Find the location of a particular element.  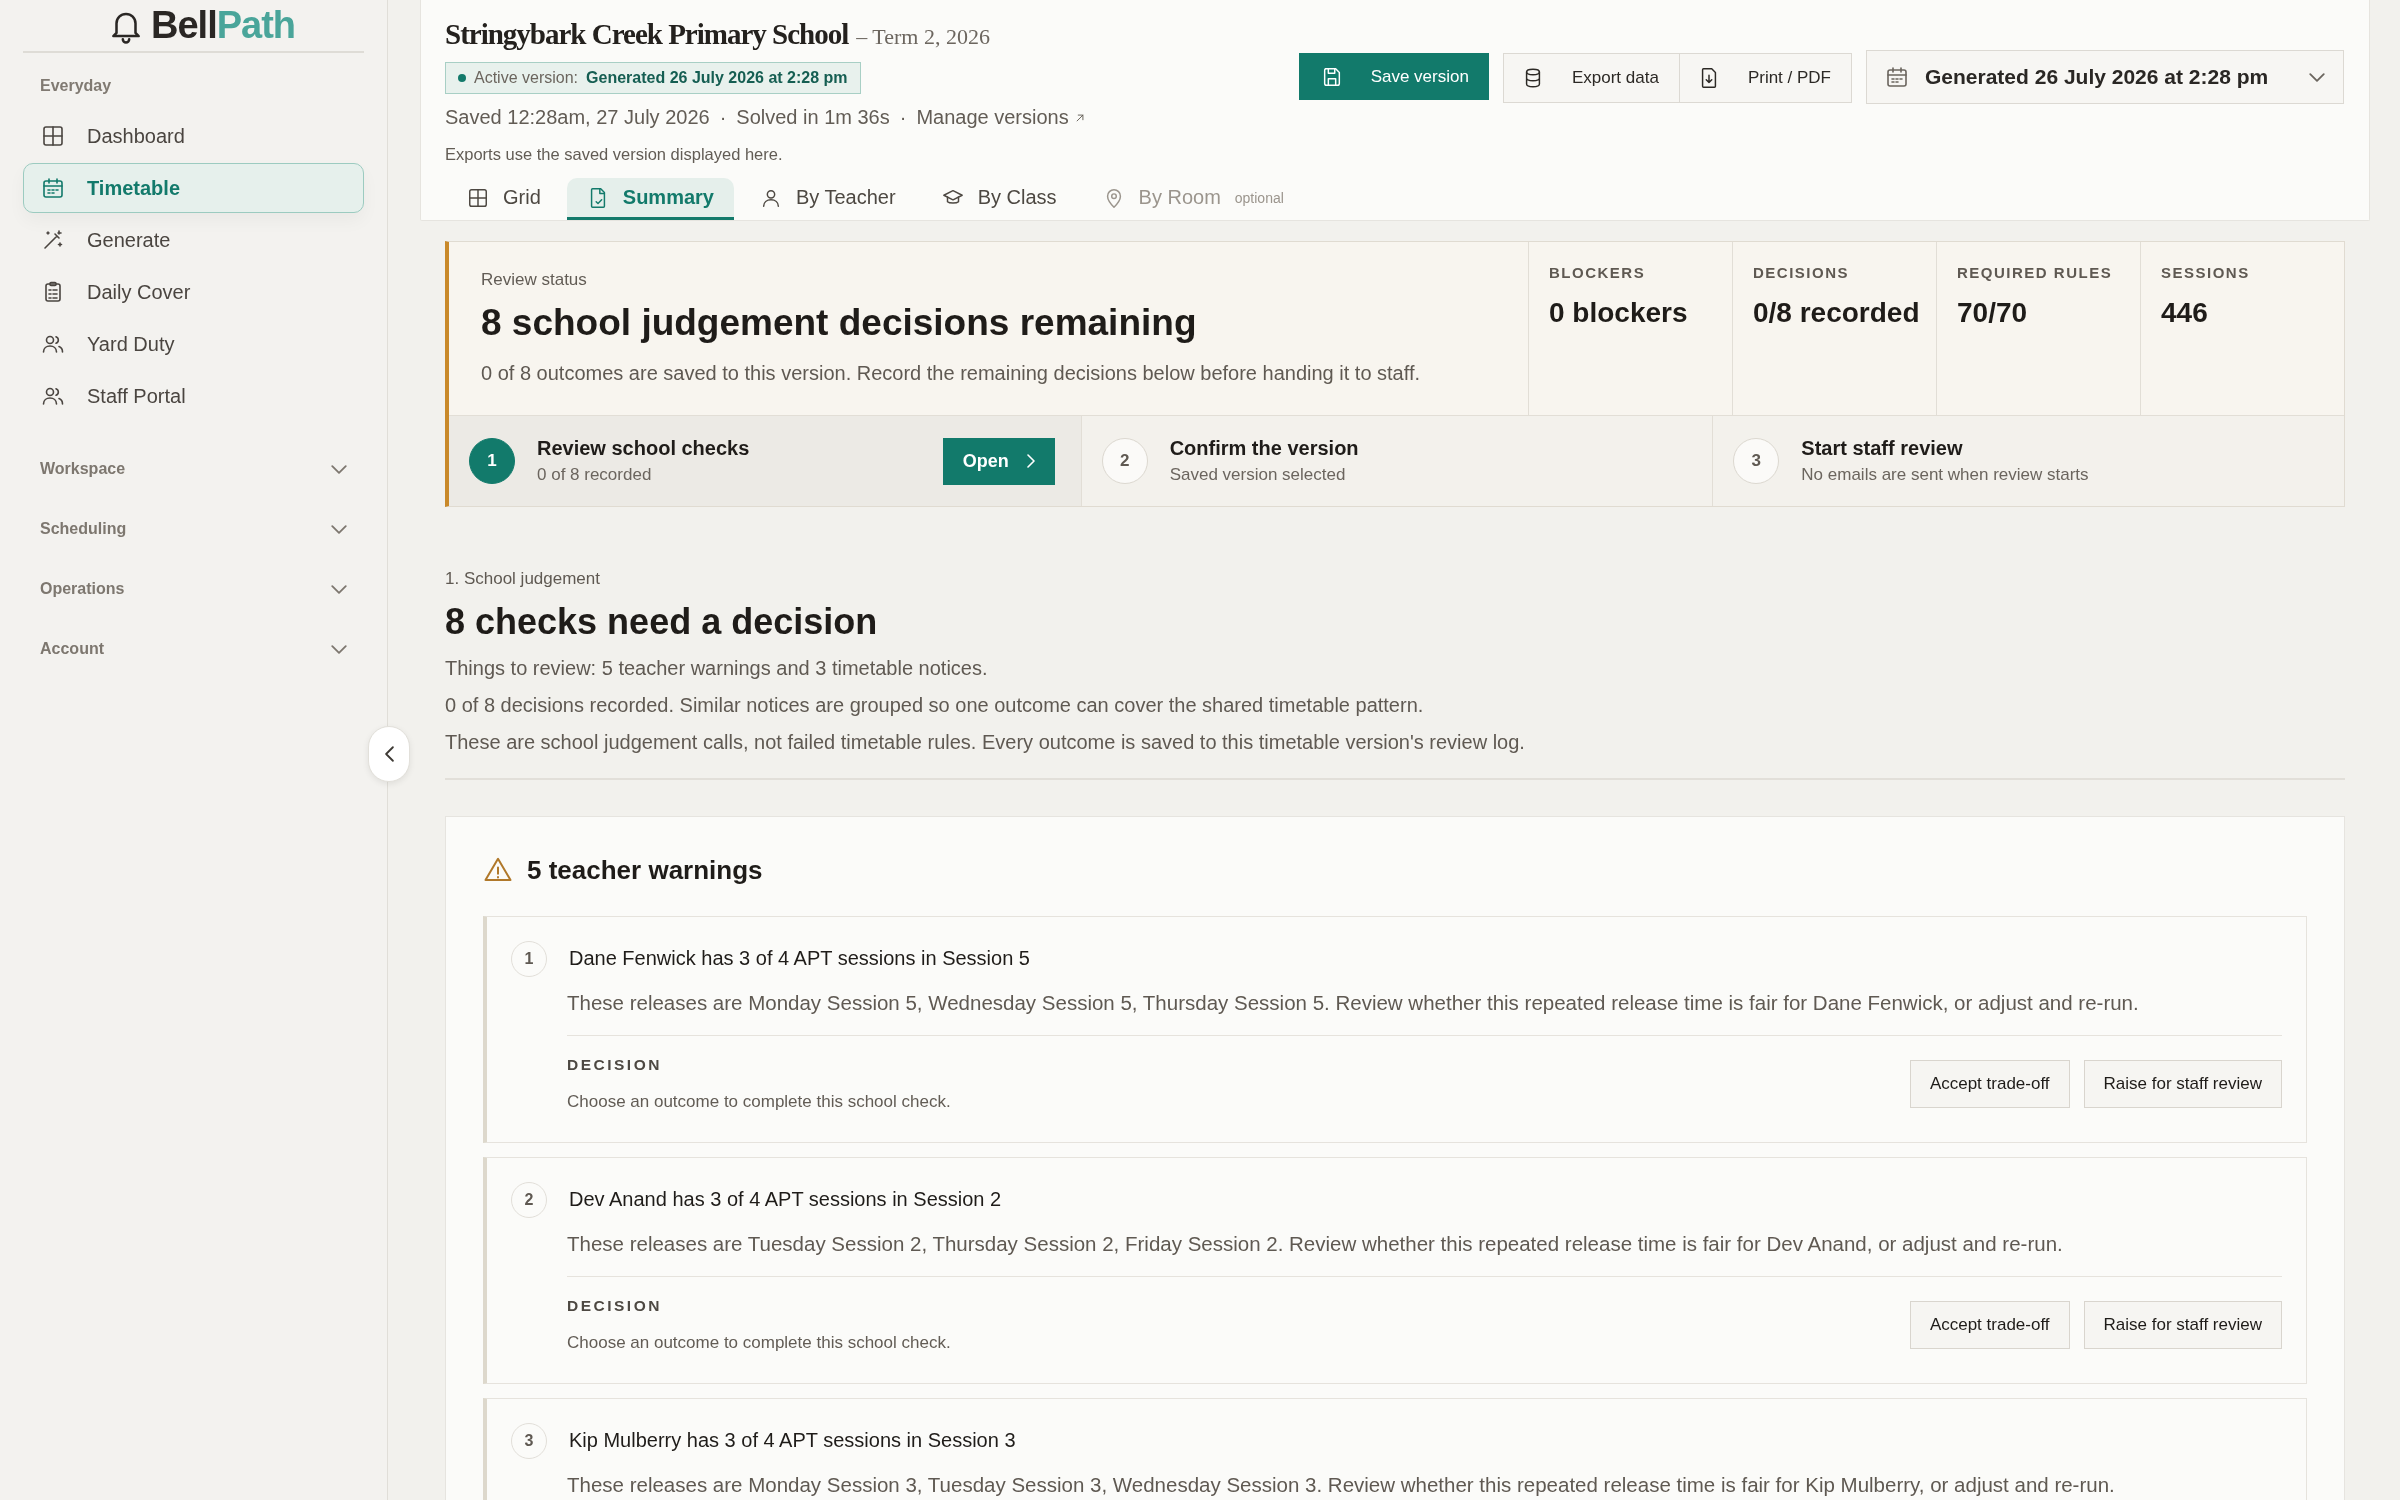

logo-wordmark: BellPath is located at coordinates (223, 25).